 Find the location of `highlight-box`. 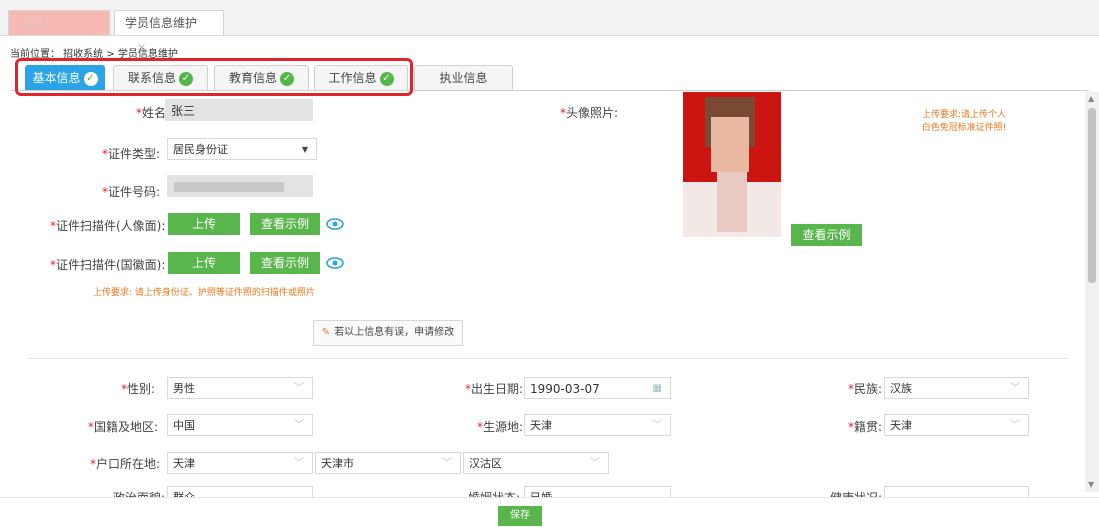

highlight-box is located at coordinates (214, 77).